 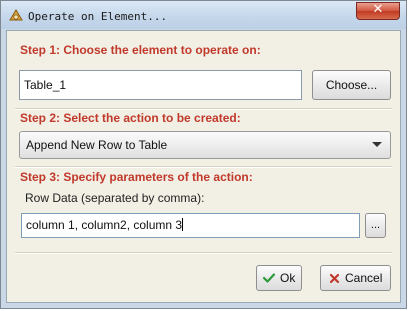 I want to click on row-data-field: column 1, column2, column 3, so click(x=190, y=225).